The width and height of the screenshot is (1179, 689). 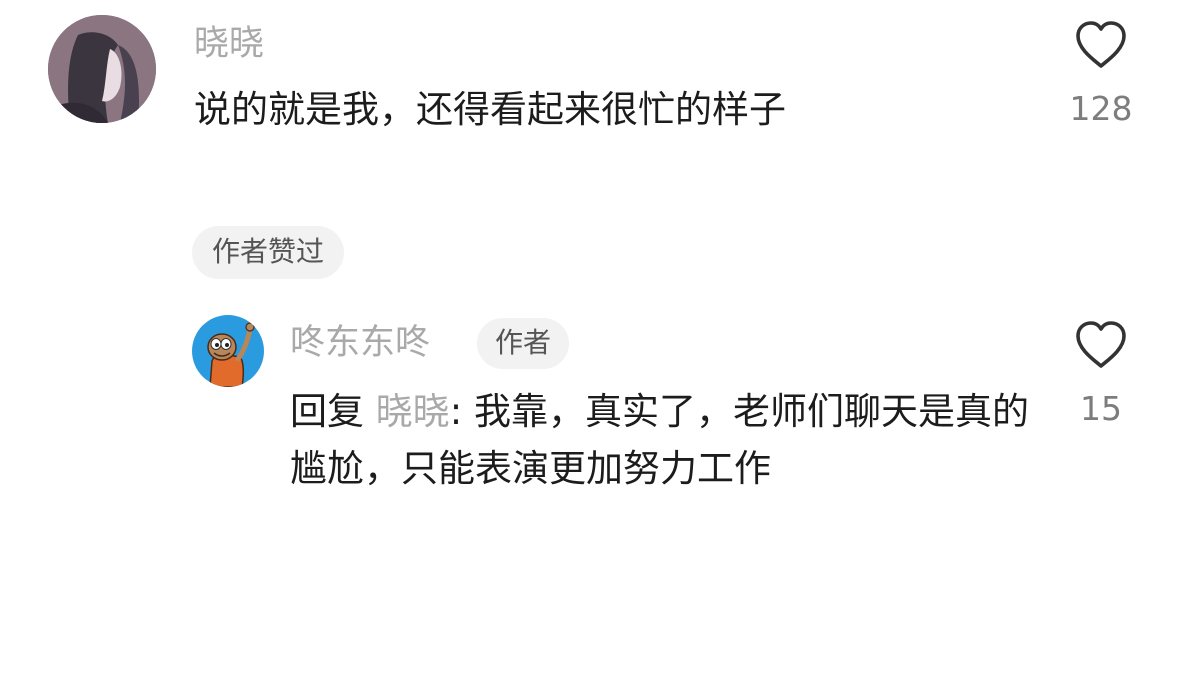 What do you see at coordinates (1101, 72) in the screenshot?
I see `main-comment-like-button: 128` at bounding box center [1101, 72].